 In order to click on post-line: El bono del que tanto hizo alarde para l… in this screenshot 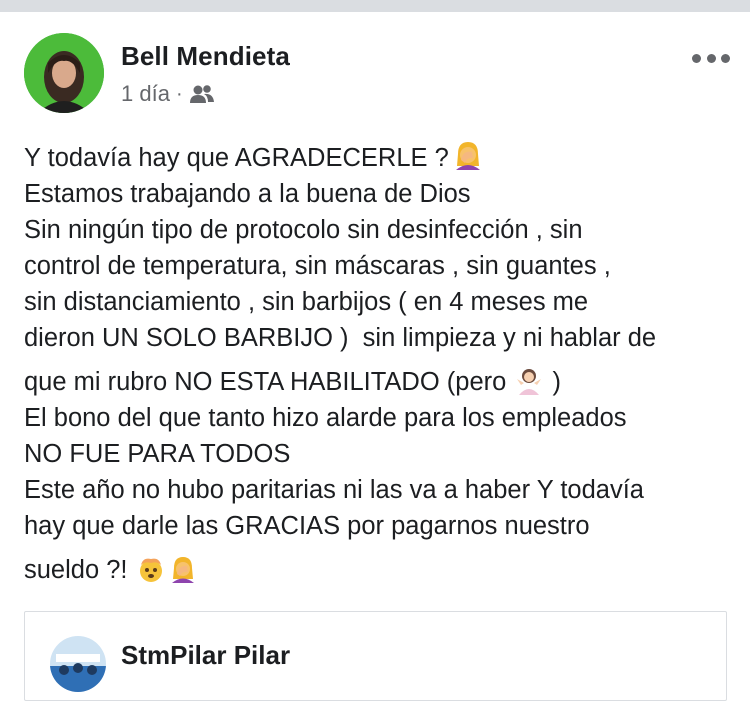, I will do `click(381, 418)`.